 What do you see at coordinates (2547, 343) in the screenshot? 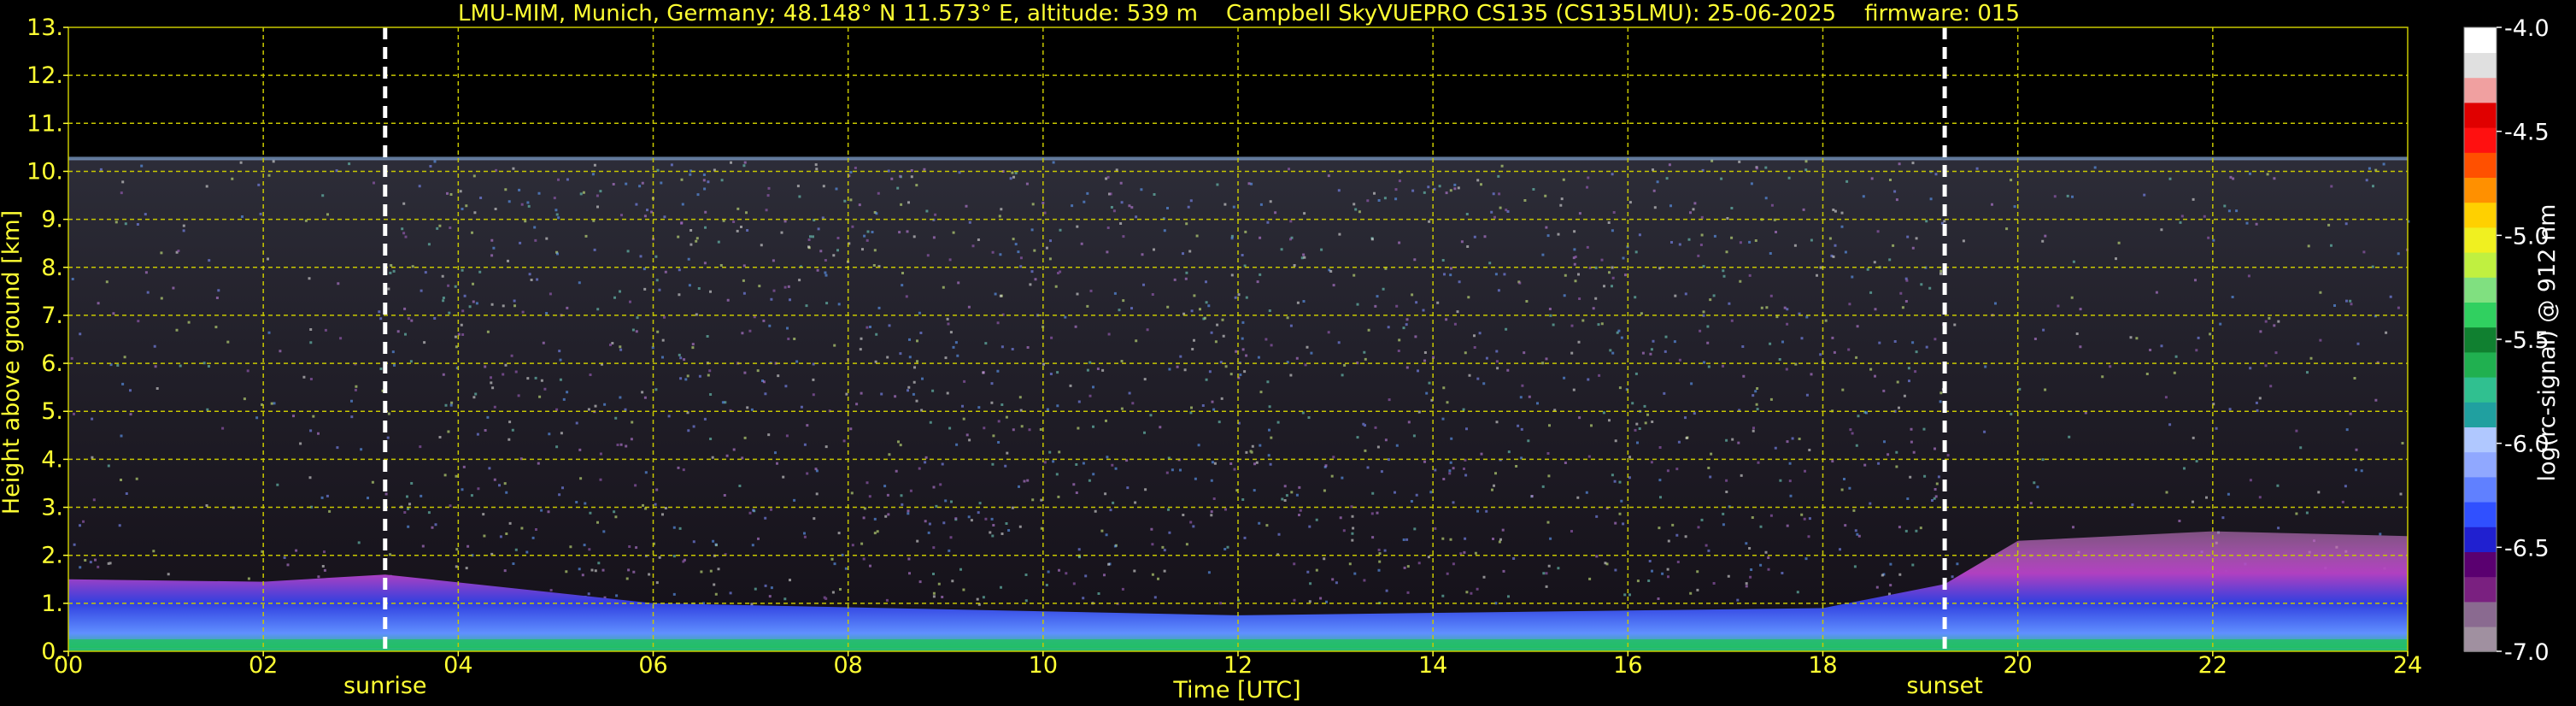
I see `colorbar-label: log(rc-signal) @ 912 nm` at bounding box center [2547, 343].